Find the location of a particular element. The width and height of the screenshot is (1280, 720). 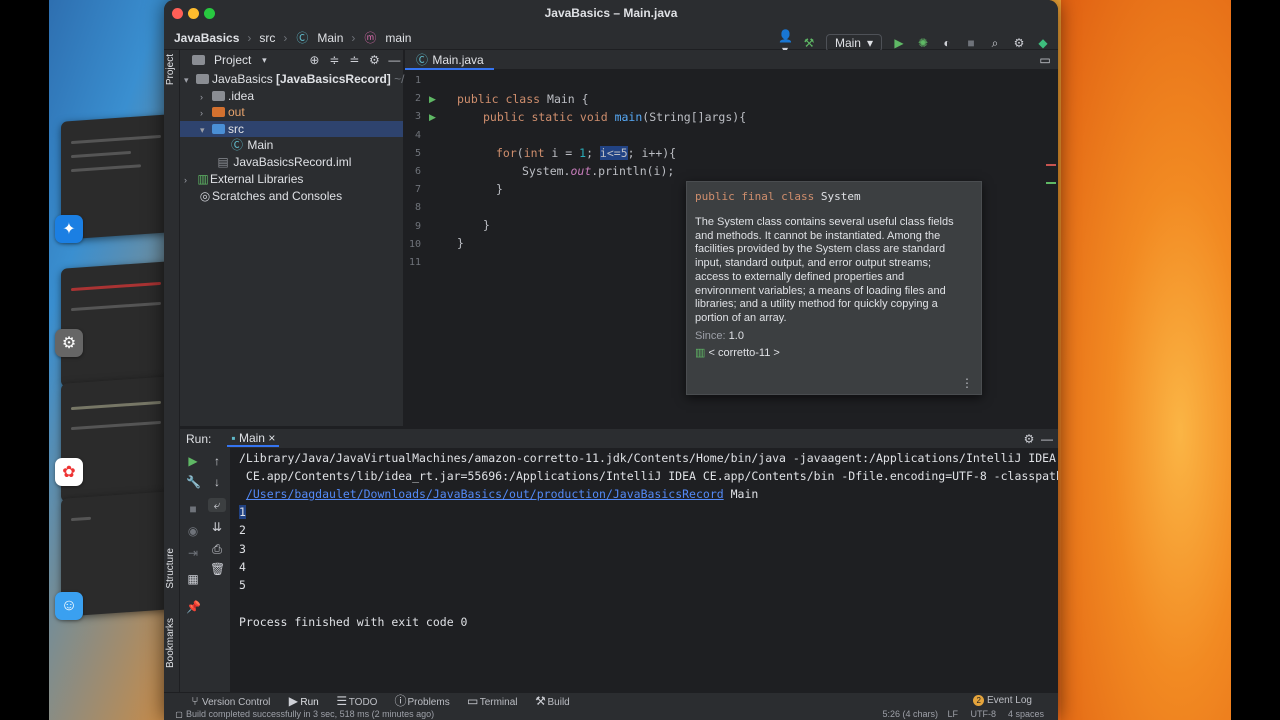

debug-icon: ✺ is located at coordinates (923, 43).